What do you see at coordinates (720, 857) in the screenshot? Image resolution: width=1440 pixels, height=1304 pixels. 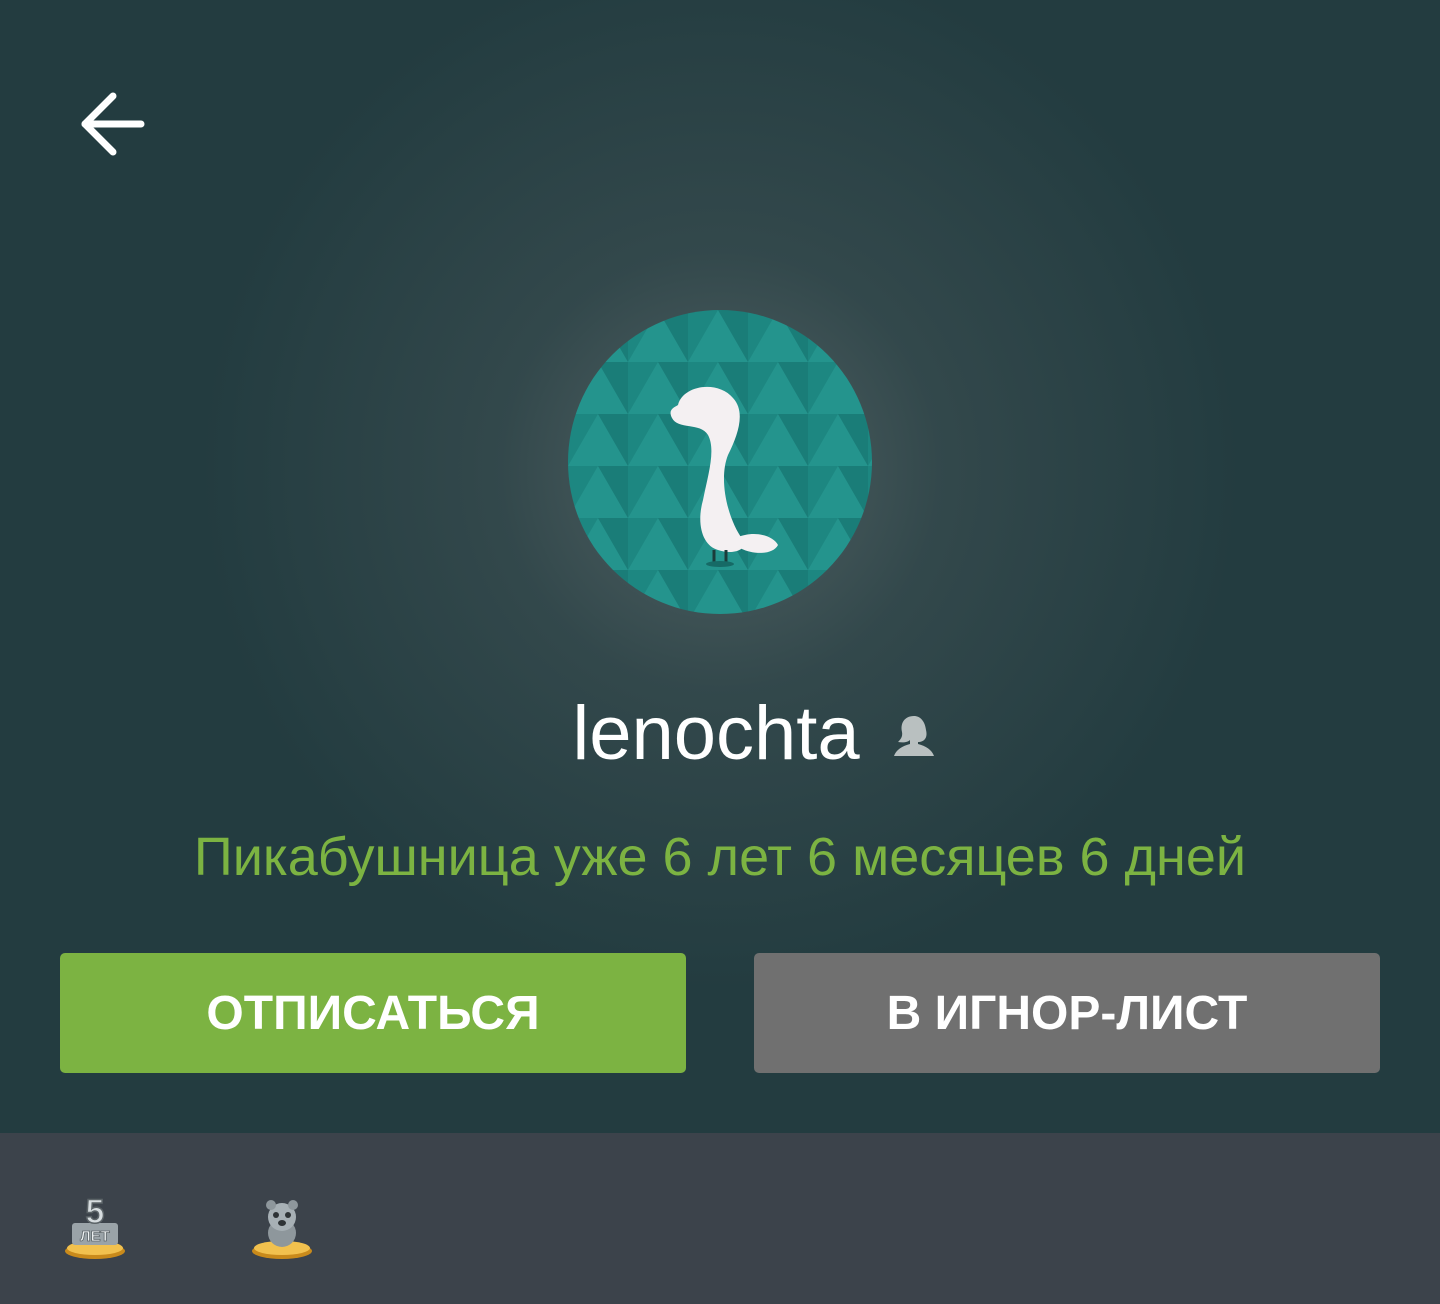 I see `status-text: Пикабушница уже 6 лет 6 месяцев 6 дней` at bounding box center [720, 857].